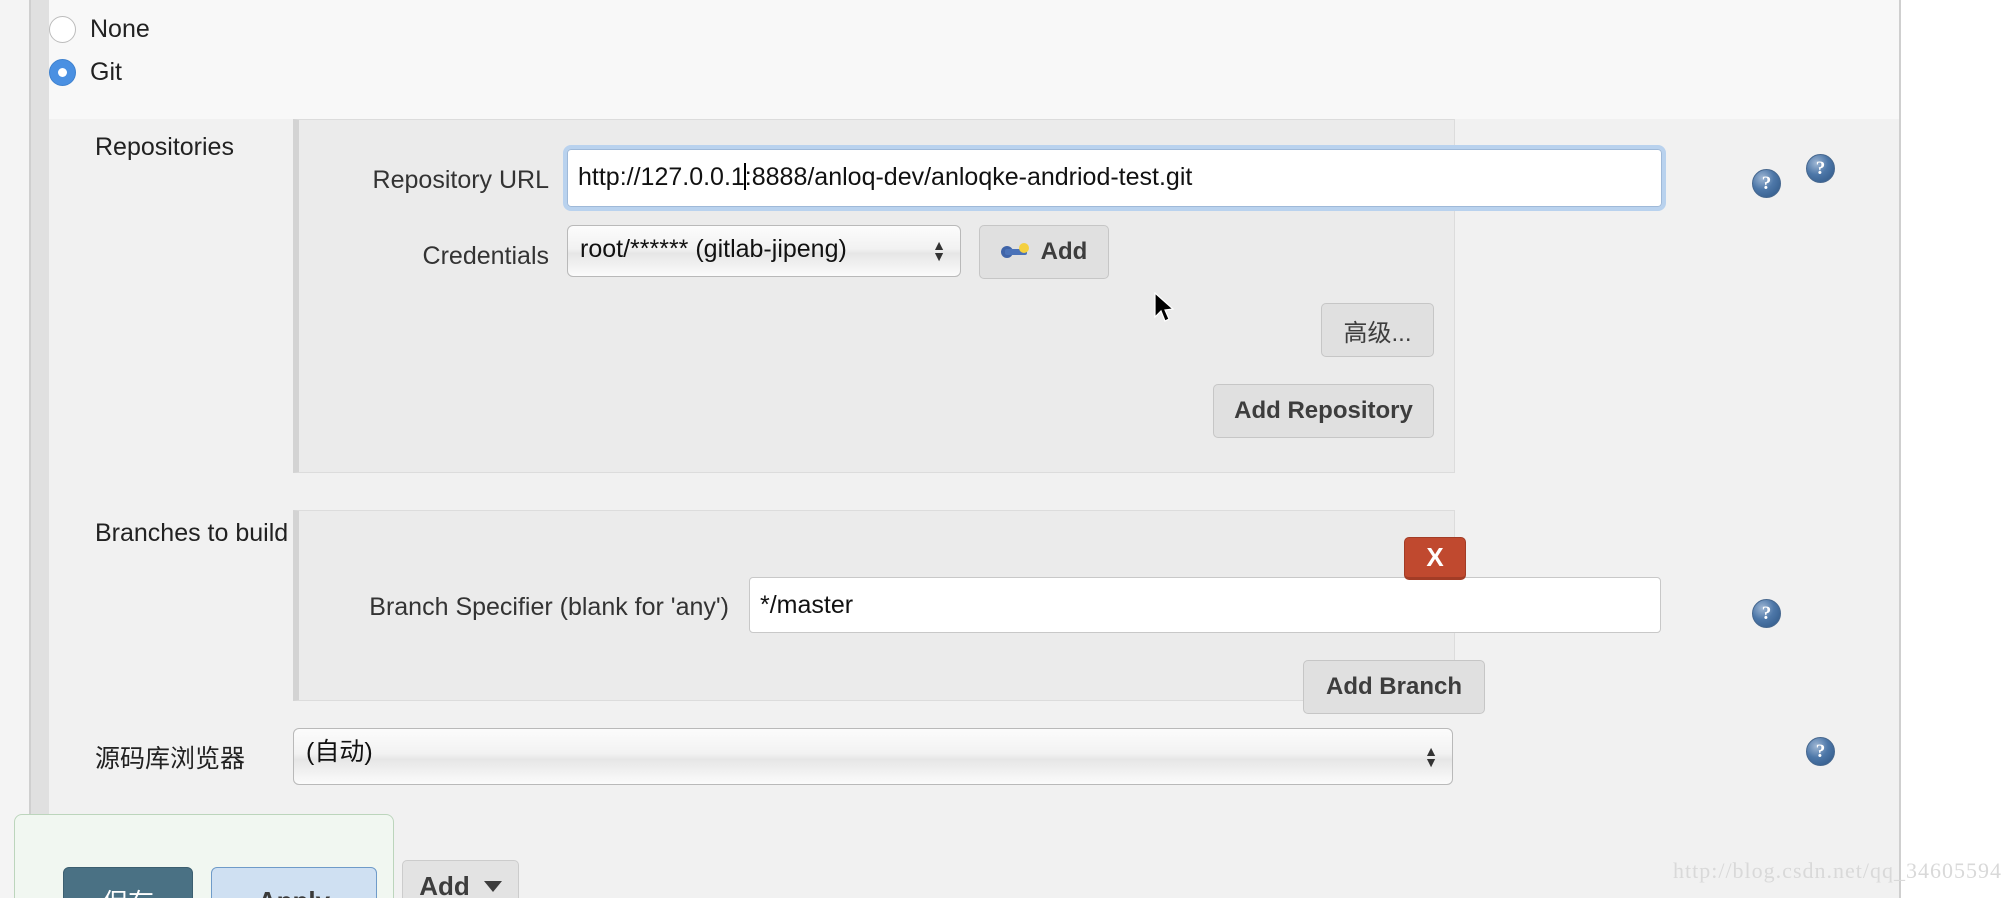 The height and width of the screenshot is (898, 2010). Describe the element at coordinates (128, 890) in the screenshot. I see `save-button-label: 保存` at that location.